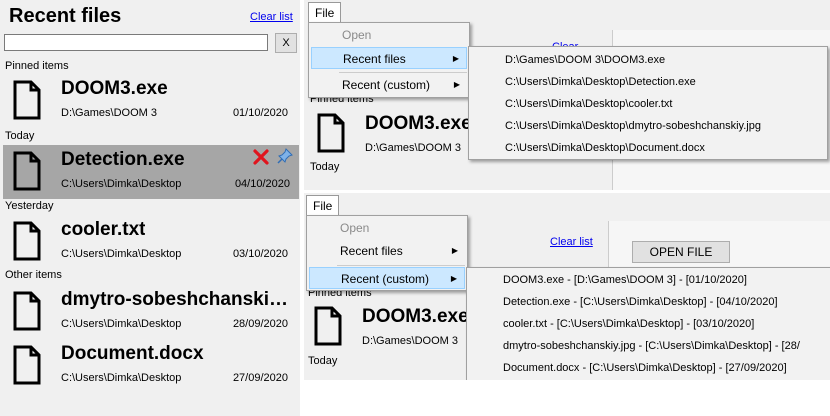 This screenshot has width=830, height=416. I want to click on file-date: 27/09/2020, so click(260, 378).